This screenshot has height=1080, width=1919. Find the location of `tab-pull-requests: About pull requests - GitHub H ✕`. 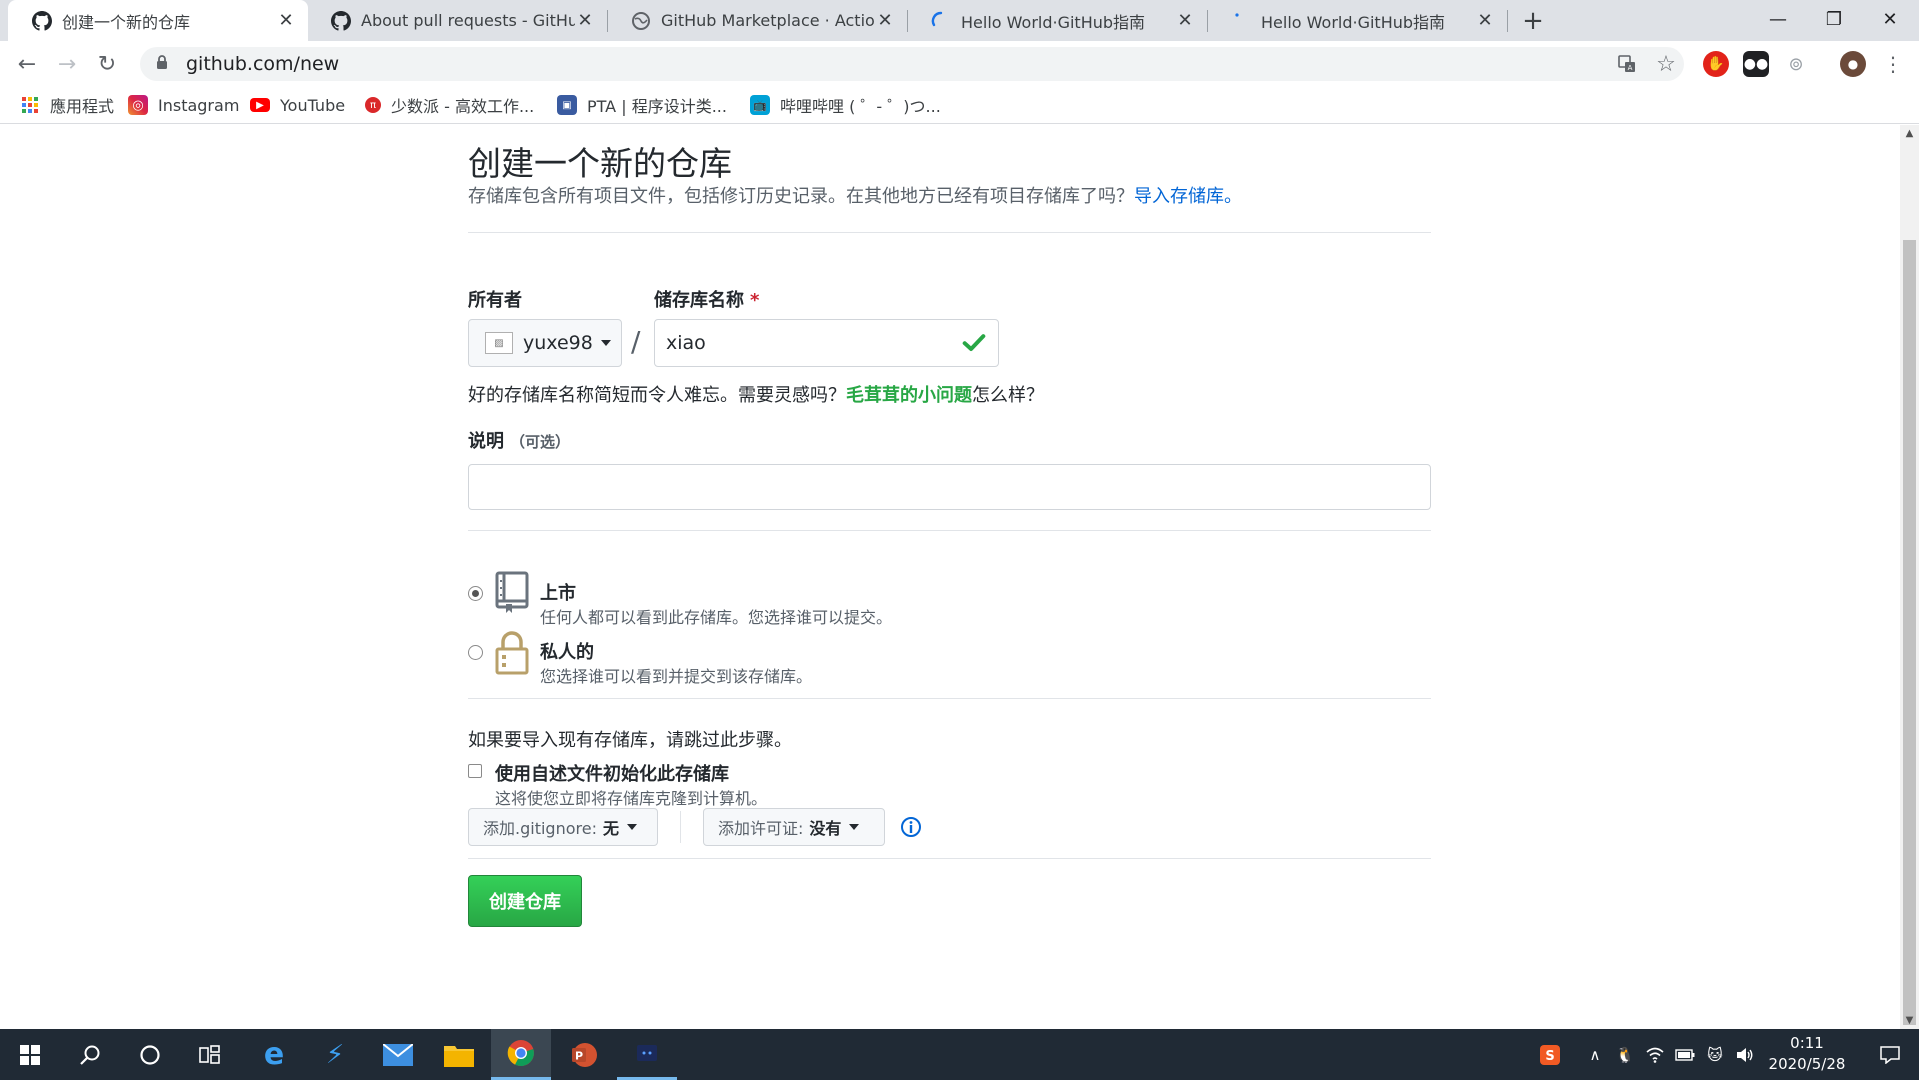

tab-pull-requests: About pull requests - GitHub H ✕ is located at coordinates (457, 20).